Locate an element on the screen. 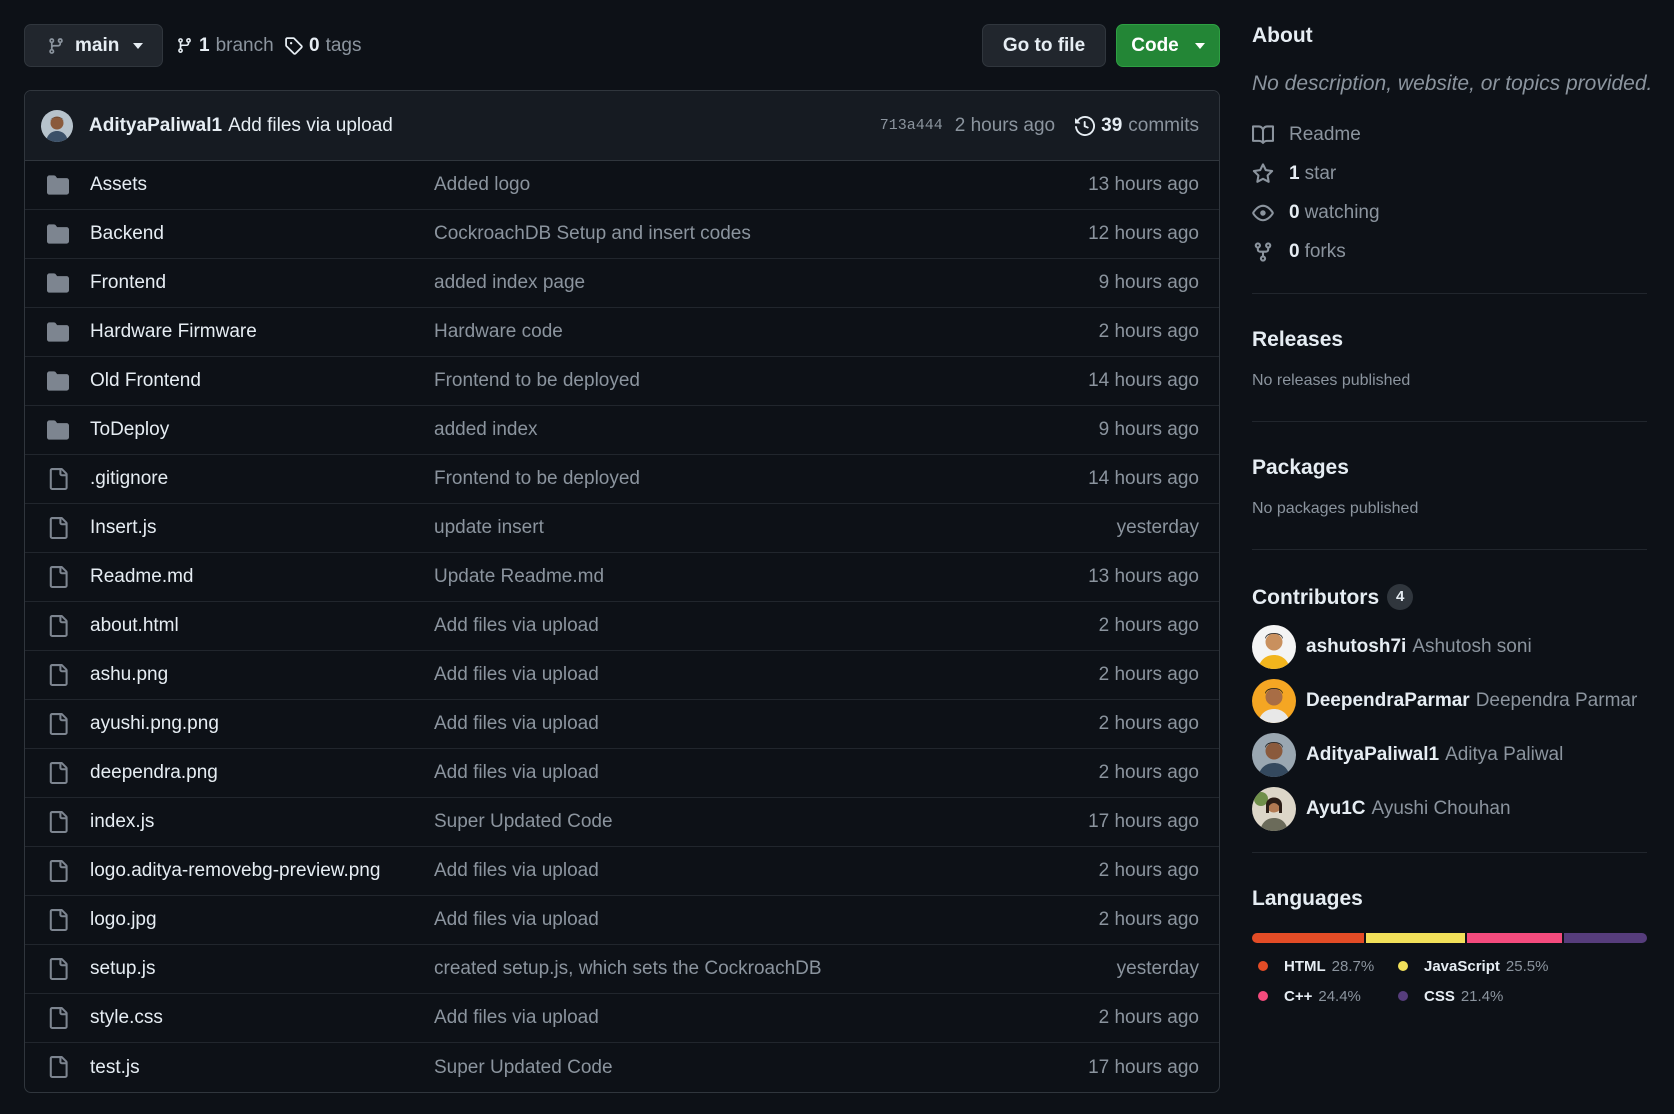  file-row: Insert.js update insert yesterday is located at coordinates (622, 528).